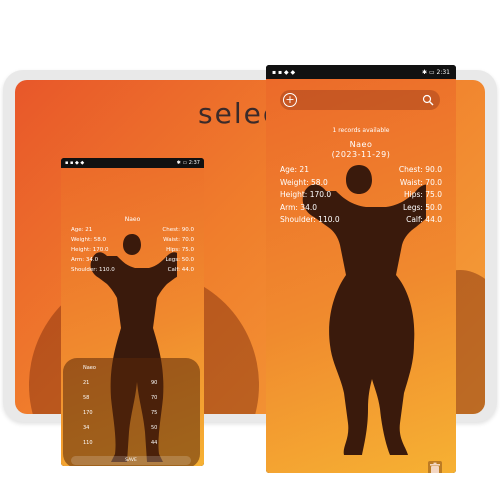 This screenshot has height=500, width=500. I want to click on save-button: SAVE, so click(131, 460).